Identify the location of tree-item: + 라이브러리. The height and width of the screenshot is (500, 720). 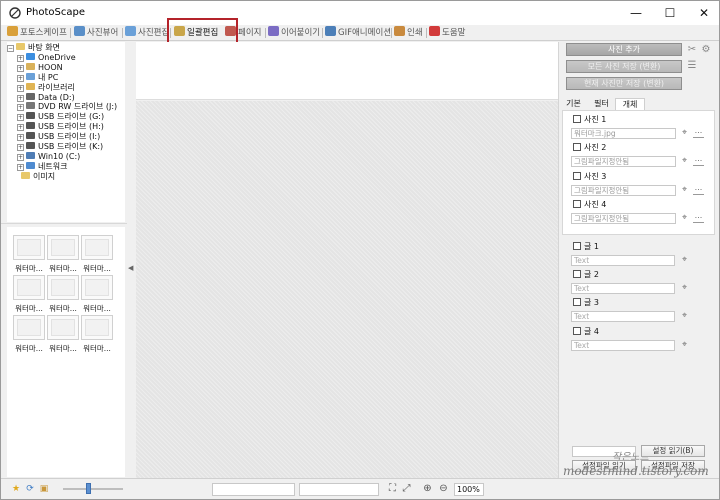
(46, 87).